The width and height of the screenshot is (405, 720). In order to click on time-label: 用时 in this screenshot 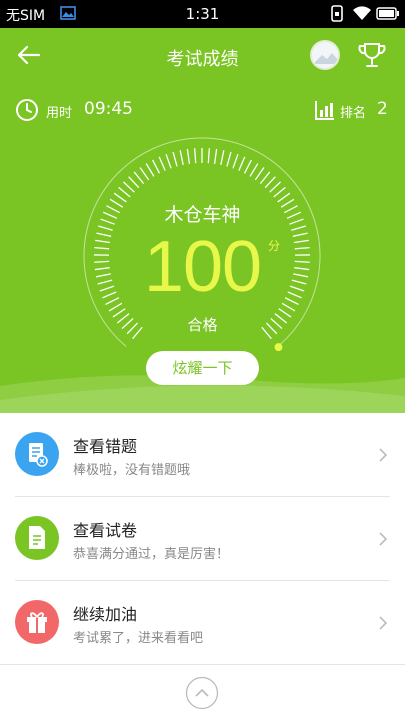, I will do `click(59, 113)`.